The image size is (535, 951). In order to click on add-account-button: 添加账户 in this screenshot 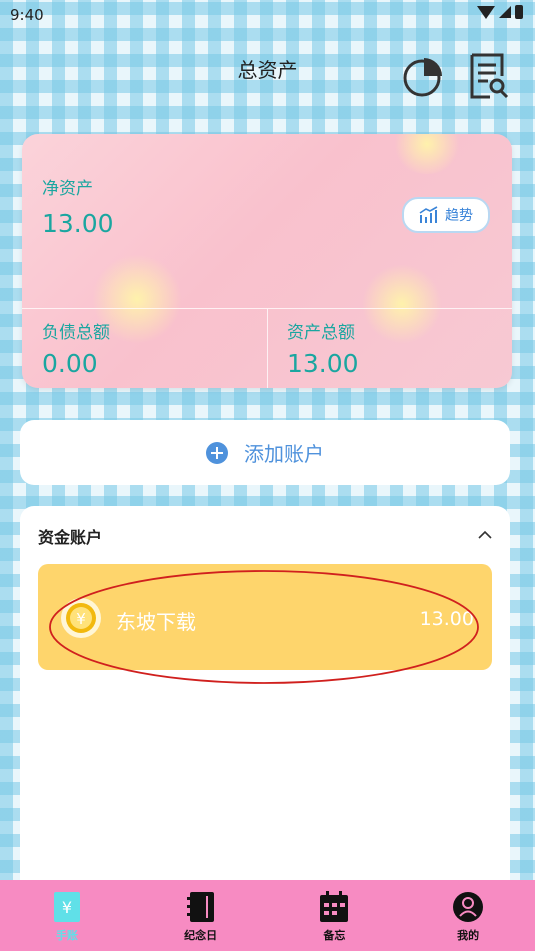, I will do `click(265, 452)`.